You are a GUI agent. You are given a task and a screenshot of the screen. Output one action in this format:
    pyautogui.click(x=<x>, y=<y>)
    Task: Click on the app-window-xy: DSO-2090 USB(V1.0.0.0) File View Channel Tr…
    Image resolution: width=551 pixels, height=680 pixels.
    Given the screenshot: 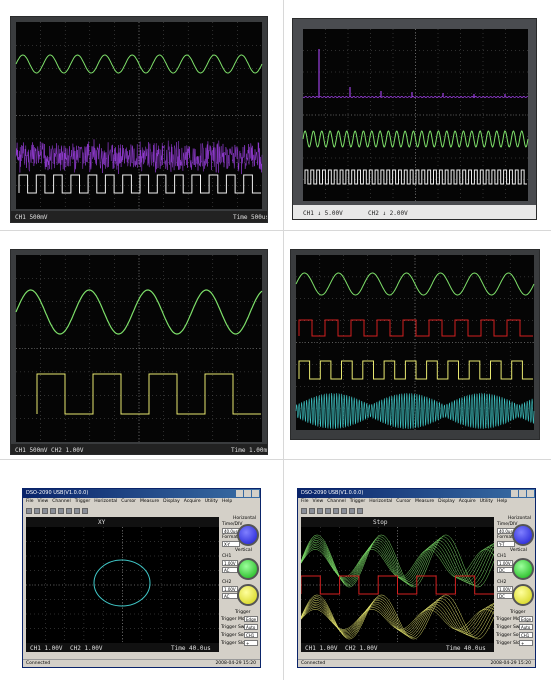 What is the action you would take?
    pyautogui.click(x=141, y=578)
    